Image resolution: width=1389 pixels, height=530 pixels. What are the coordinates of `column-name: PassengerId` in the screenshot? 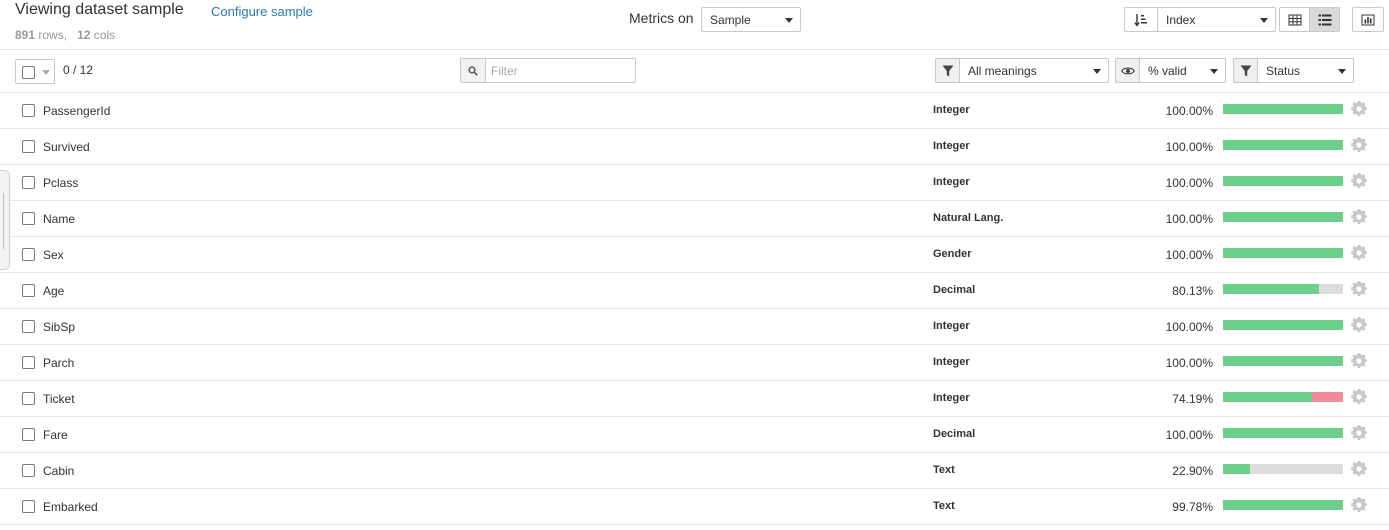 It's located at (77, 111).